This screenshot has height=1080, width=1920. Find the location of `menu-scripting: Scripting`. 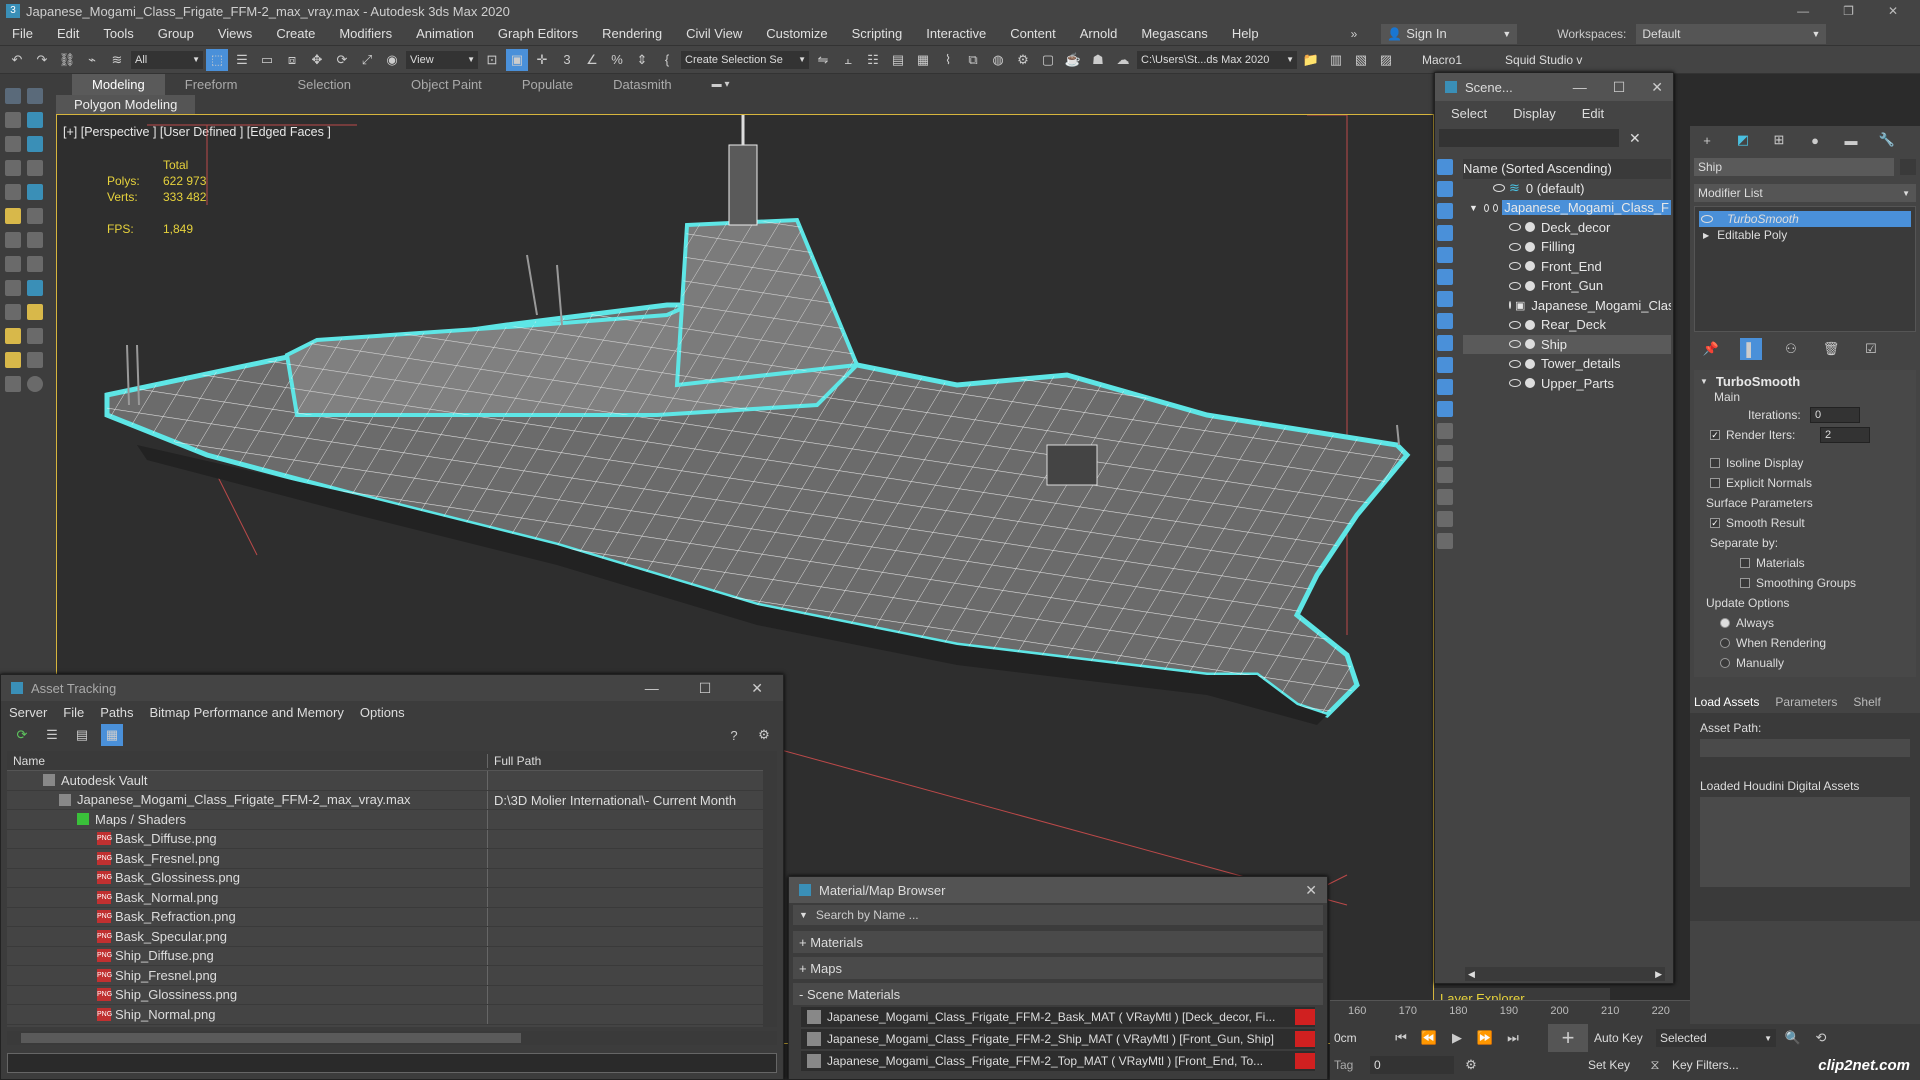

menu-scripting: Scripting is located at coordinates (877, 33).